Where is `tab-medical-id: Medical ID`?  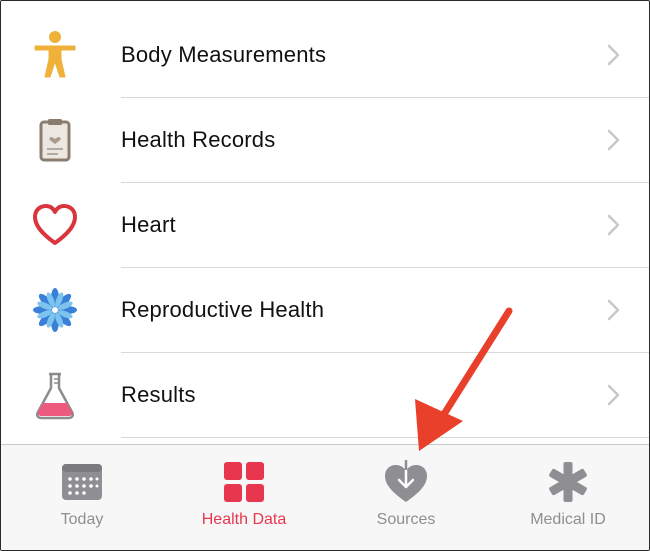 tab-medical-id: Medical ID is located at coordinates (568, 497).